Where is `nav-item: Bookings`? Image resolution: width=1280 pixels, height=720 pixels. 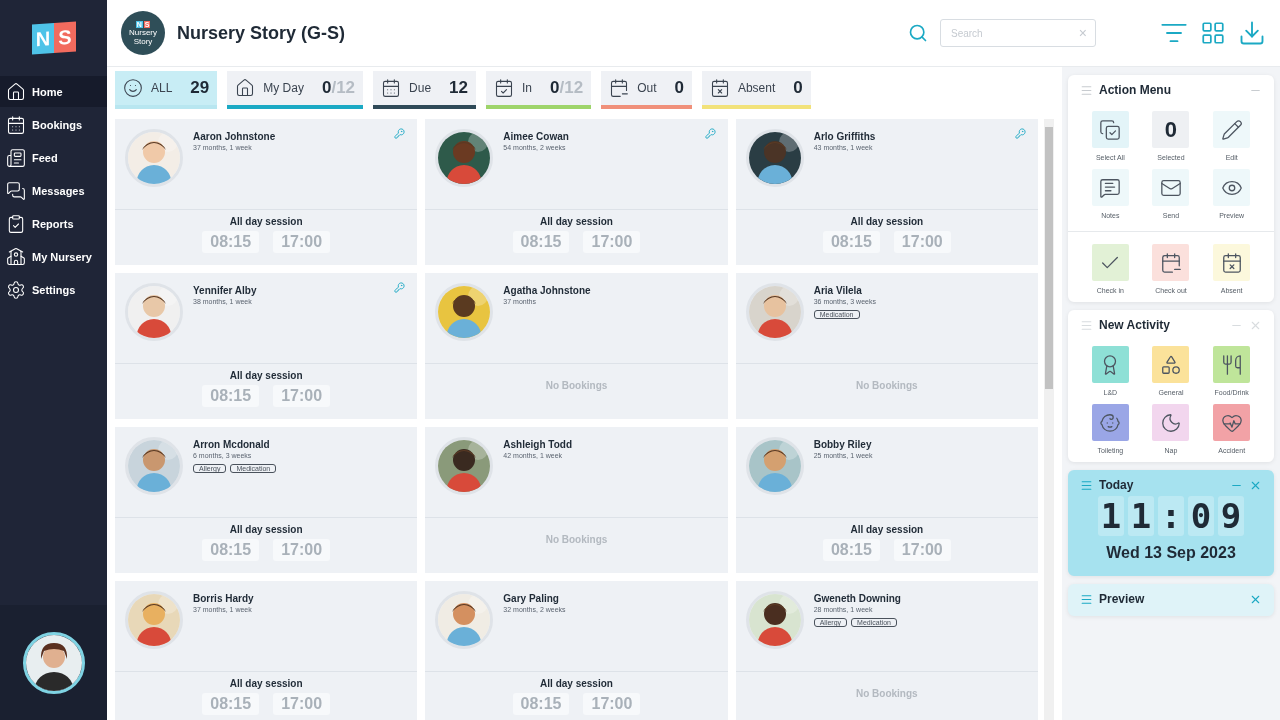 nav-item: Bookings is located at coordinates (53, 124).